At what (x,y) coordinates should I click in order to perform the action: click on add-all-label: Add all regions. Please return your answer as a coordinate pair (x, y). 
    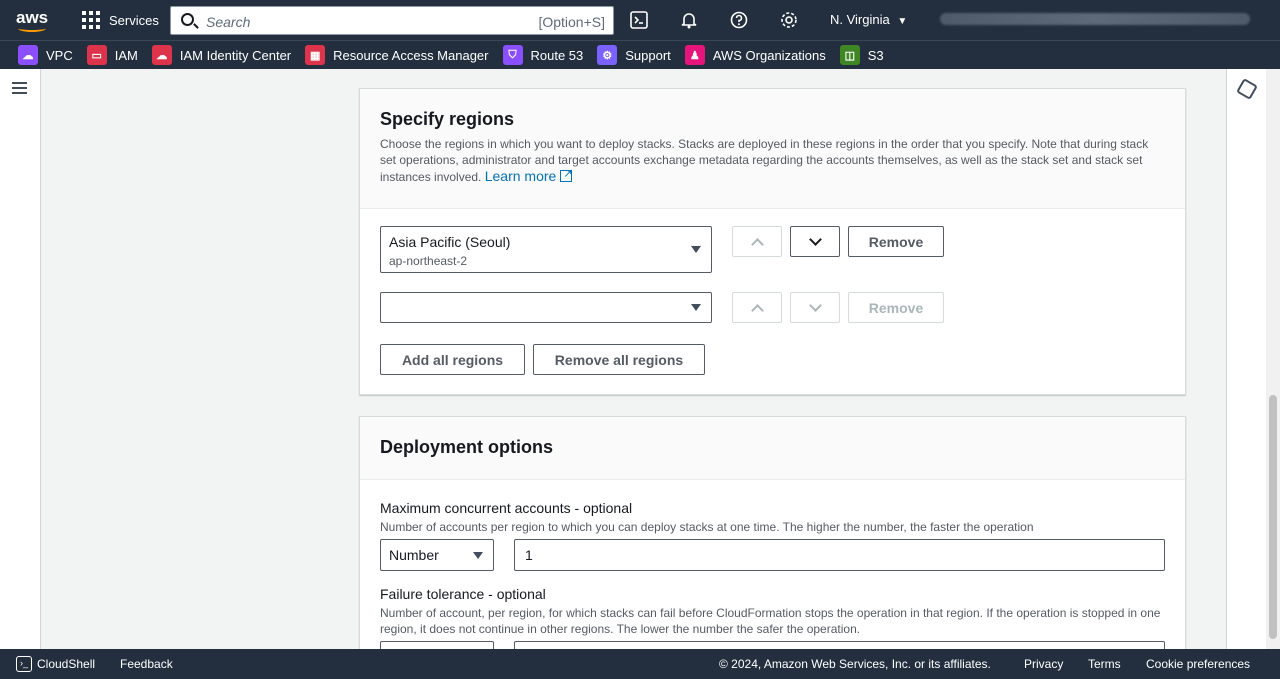
    Looking at the image, I should click on (452, 359).